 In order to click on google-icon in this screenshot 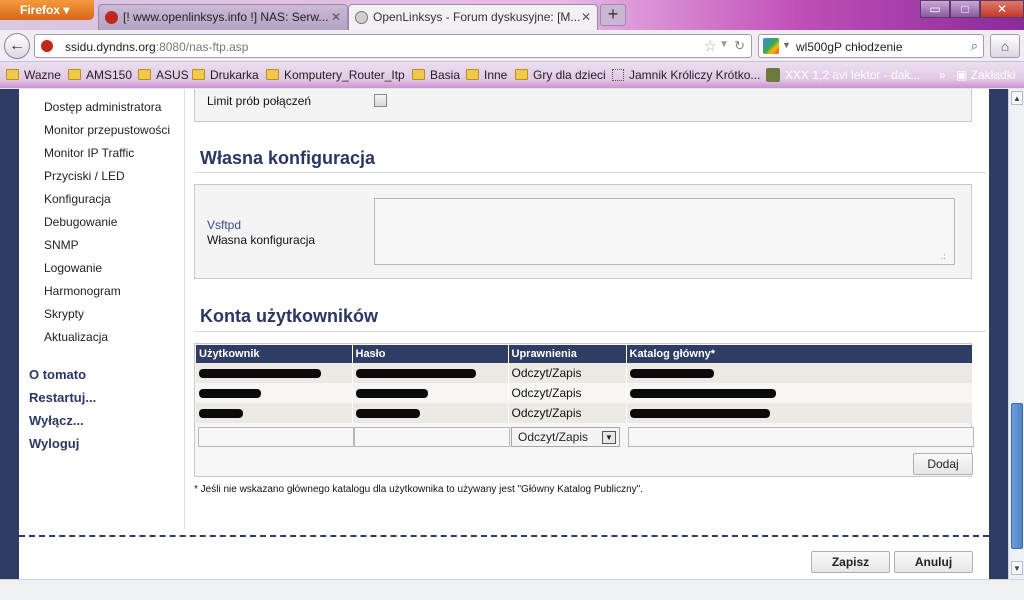, I will do `click(771, 46)`.